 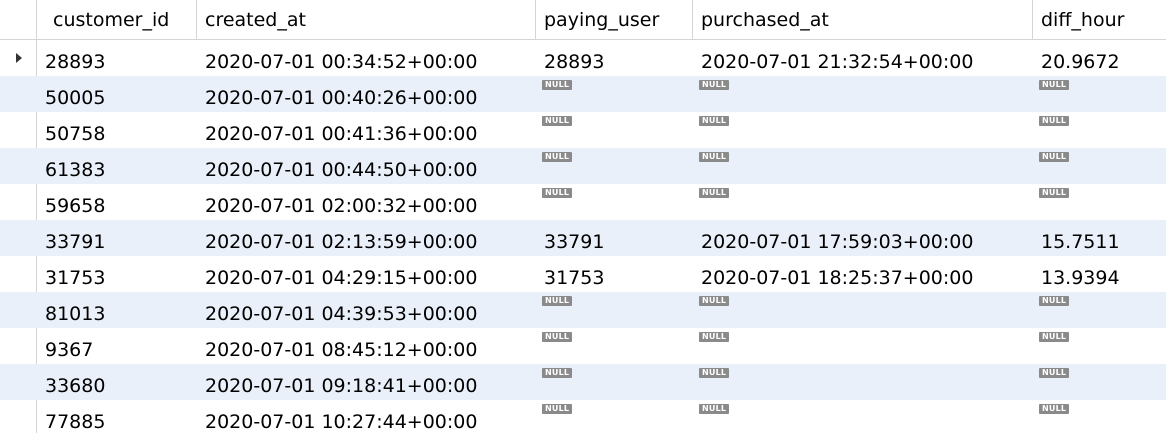 What do you see at coordinates (117, 166) in the screenshot?
I see `cell-customer-id: 61383` at bounding box center [117, 166].